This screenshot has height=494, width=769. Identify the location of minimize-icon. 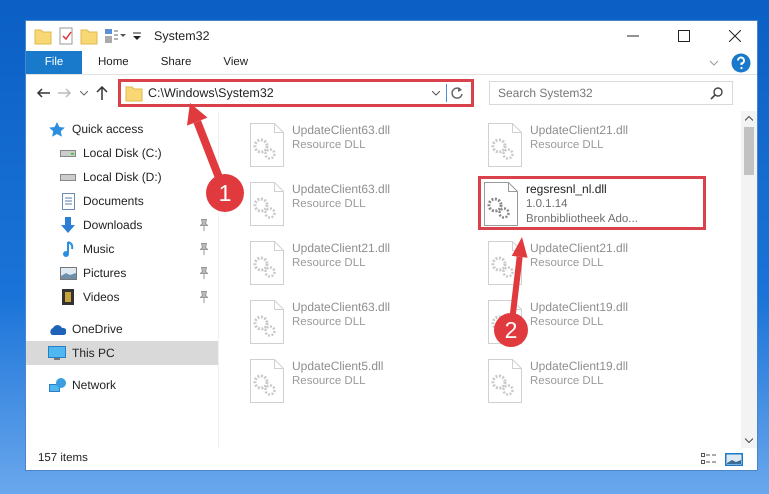
(632, 36).